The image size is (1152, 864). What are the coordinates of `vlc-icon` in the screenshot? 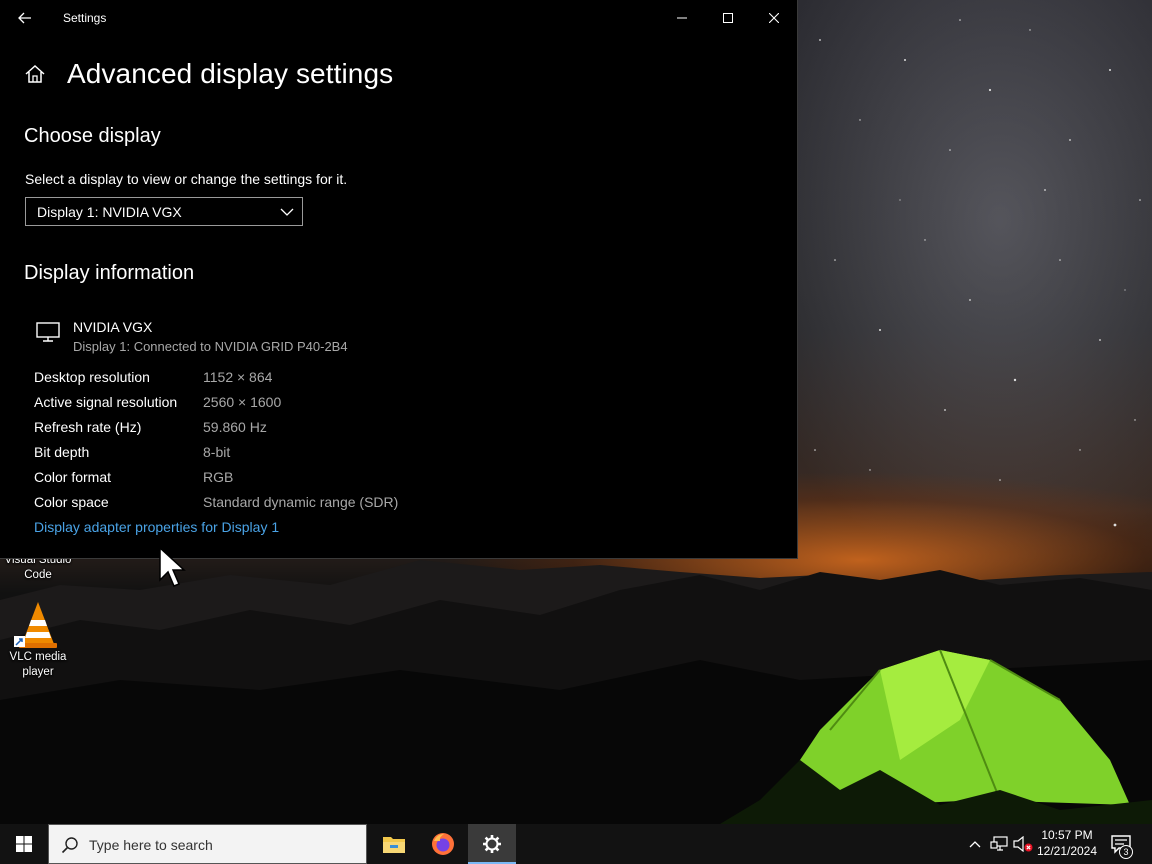 It's located at (38, 625).